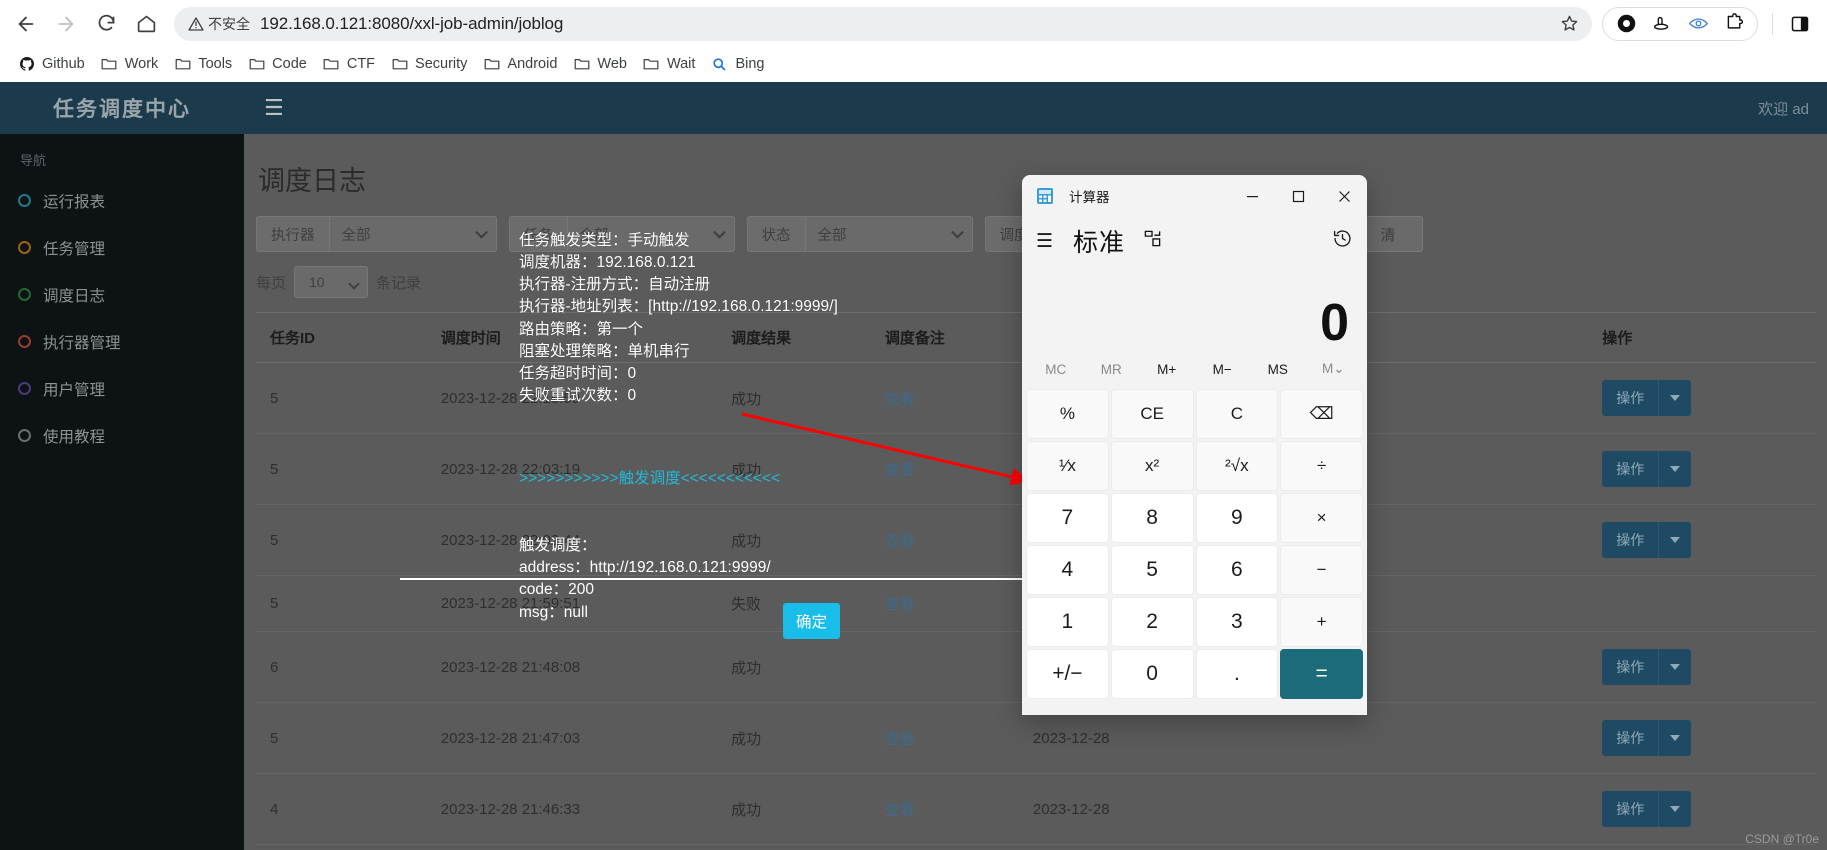  What do you see at coordinates (106, 24) in the screenshot?
I see `reload-button` at bounding box center [106, 24].